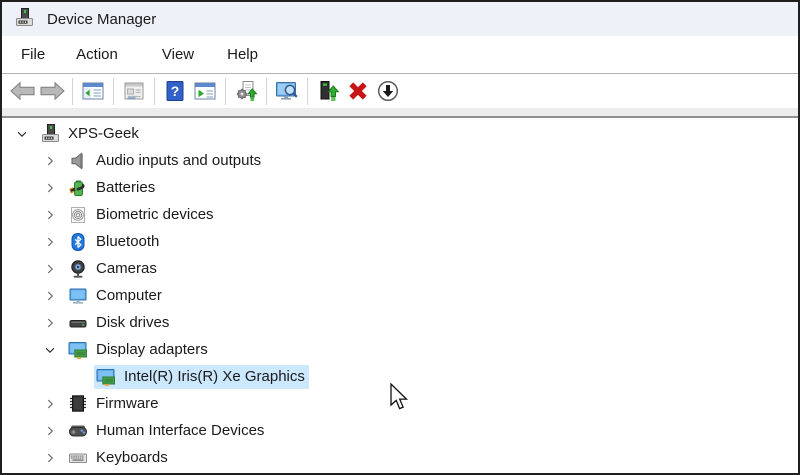 The image size is (800, 475). I want to click on update-driver-icon, so click(328, 91).